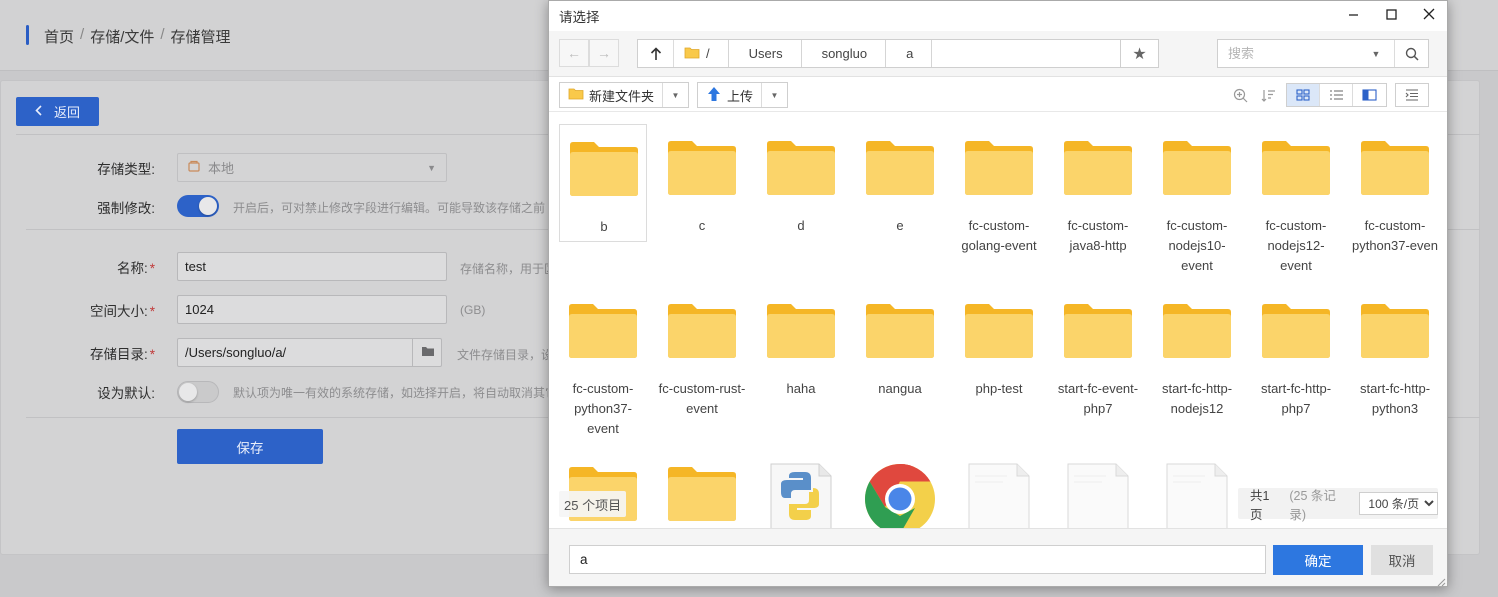  Describe the element at coordinates (312, 309) in the screenshot. I see `size-input: 1024` at that location.